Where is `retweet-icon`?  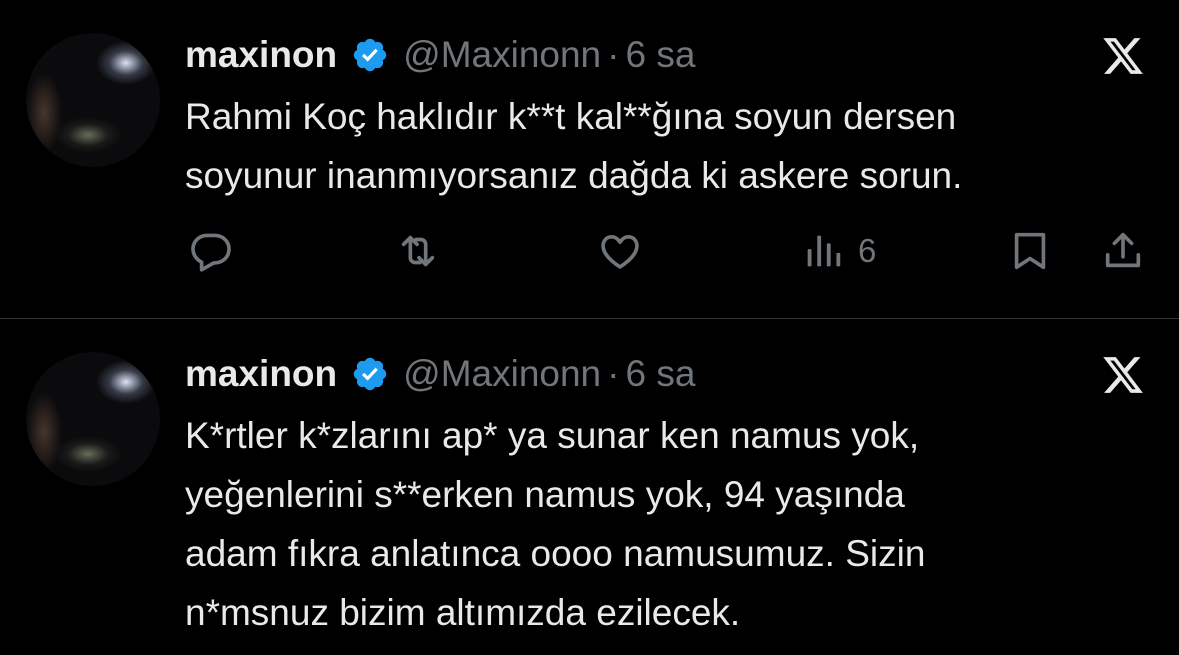 retweet-icon is located at coordinates (418, 251).